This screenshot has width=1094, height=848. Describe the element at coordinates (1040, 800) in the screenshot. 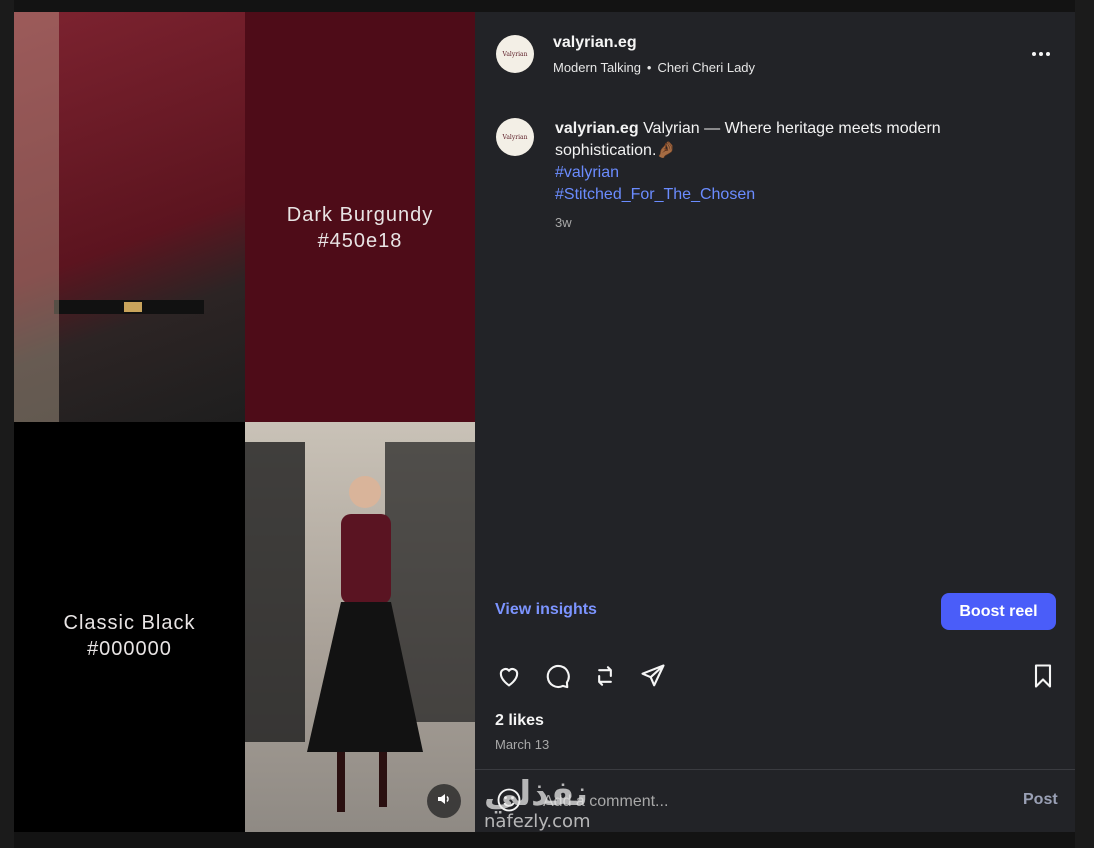

I see `post-comment-button: Post` at that location.